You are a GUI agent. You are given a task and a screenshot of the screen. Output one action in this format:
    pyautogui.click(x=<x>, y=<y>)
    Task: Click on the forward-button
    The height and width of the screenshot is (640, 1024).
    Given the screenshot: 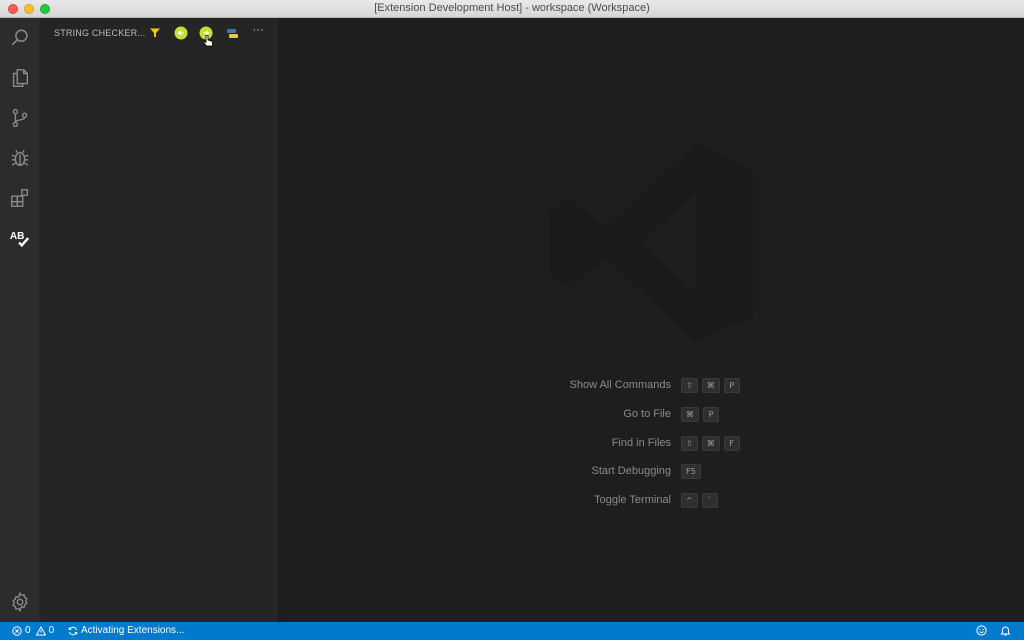 What is the action you would take?
    pyautogui.click(x=206, y=36)
    